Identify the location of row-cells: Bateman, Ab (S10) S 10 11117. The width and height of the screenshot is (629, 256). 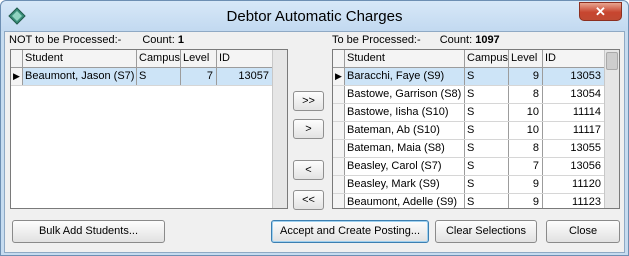
(475, 130).